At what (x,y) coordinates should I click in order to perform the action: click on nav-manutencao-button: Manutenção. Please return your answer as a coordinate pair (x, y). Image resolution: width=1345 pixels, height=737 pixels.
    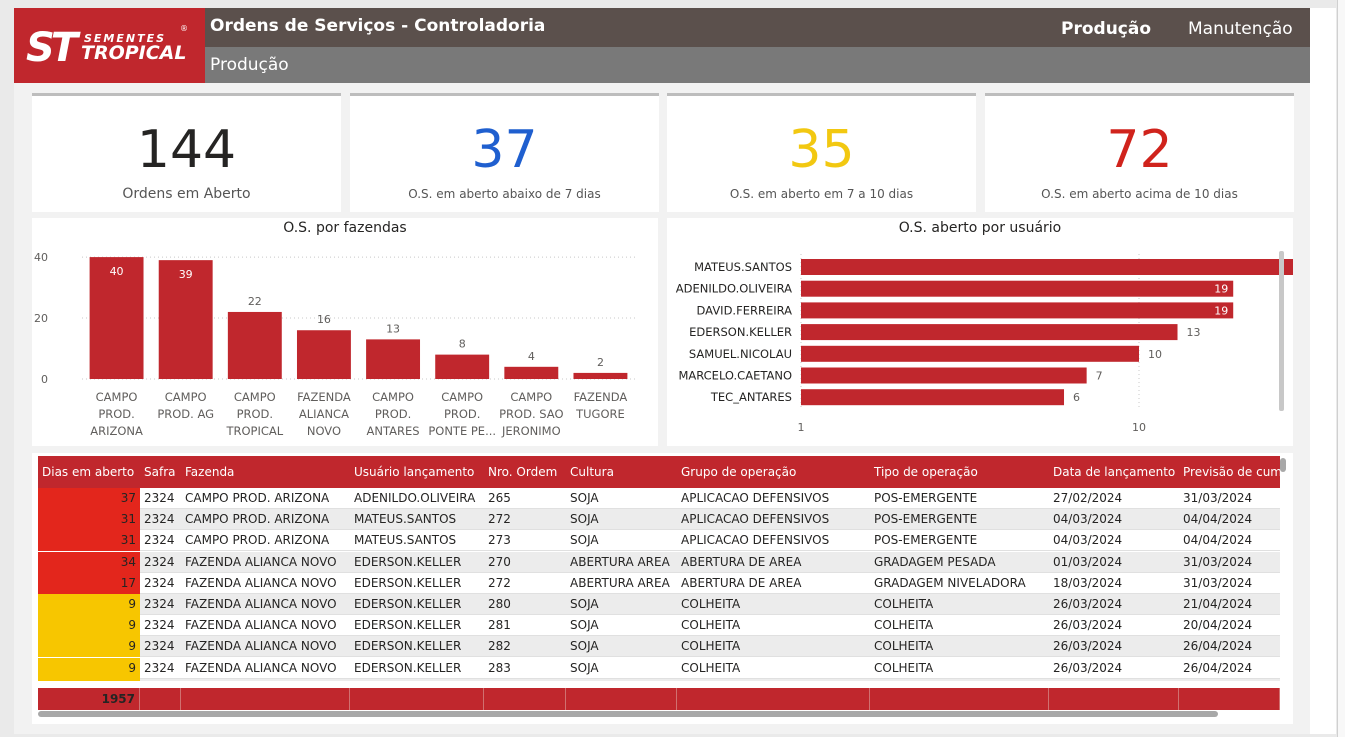
    Looking at the image, I should click on (1240, 29).